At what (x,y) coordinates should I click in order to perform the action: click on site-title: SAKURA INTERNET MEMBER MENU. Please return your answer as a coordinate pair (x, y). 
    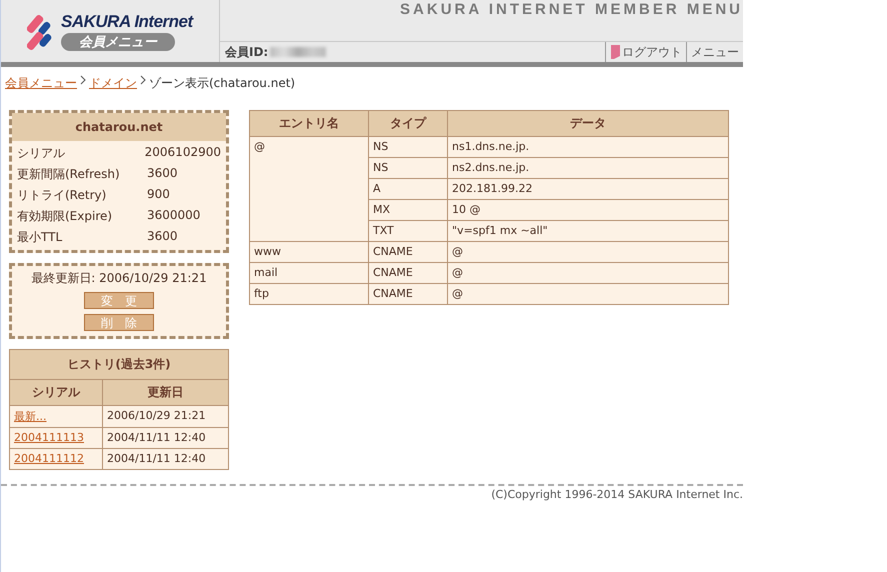
    Looking at the image, I should click on (571, 10).